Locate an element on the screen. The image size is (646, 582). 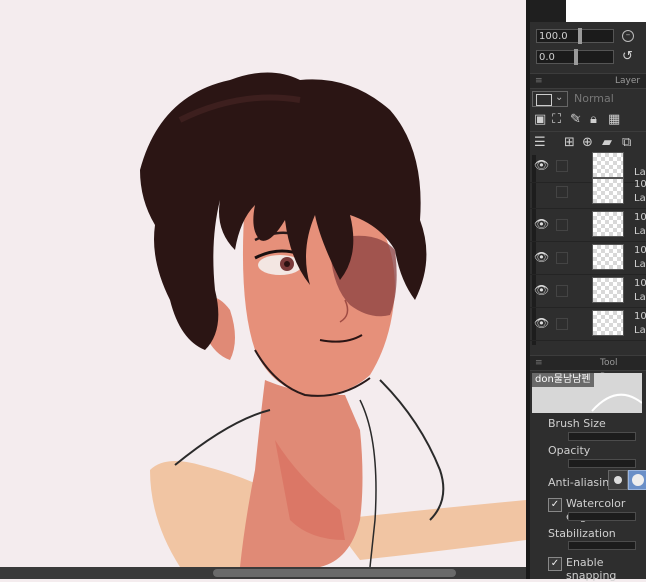
layer-panel-header: ≡ Layer is located at coordinates (588, 81).